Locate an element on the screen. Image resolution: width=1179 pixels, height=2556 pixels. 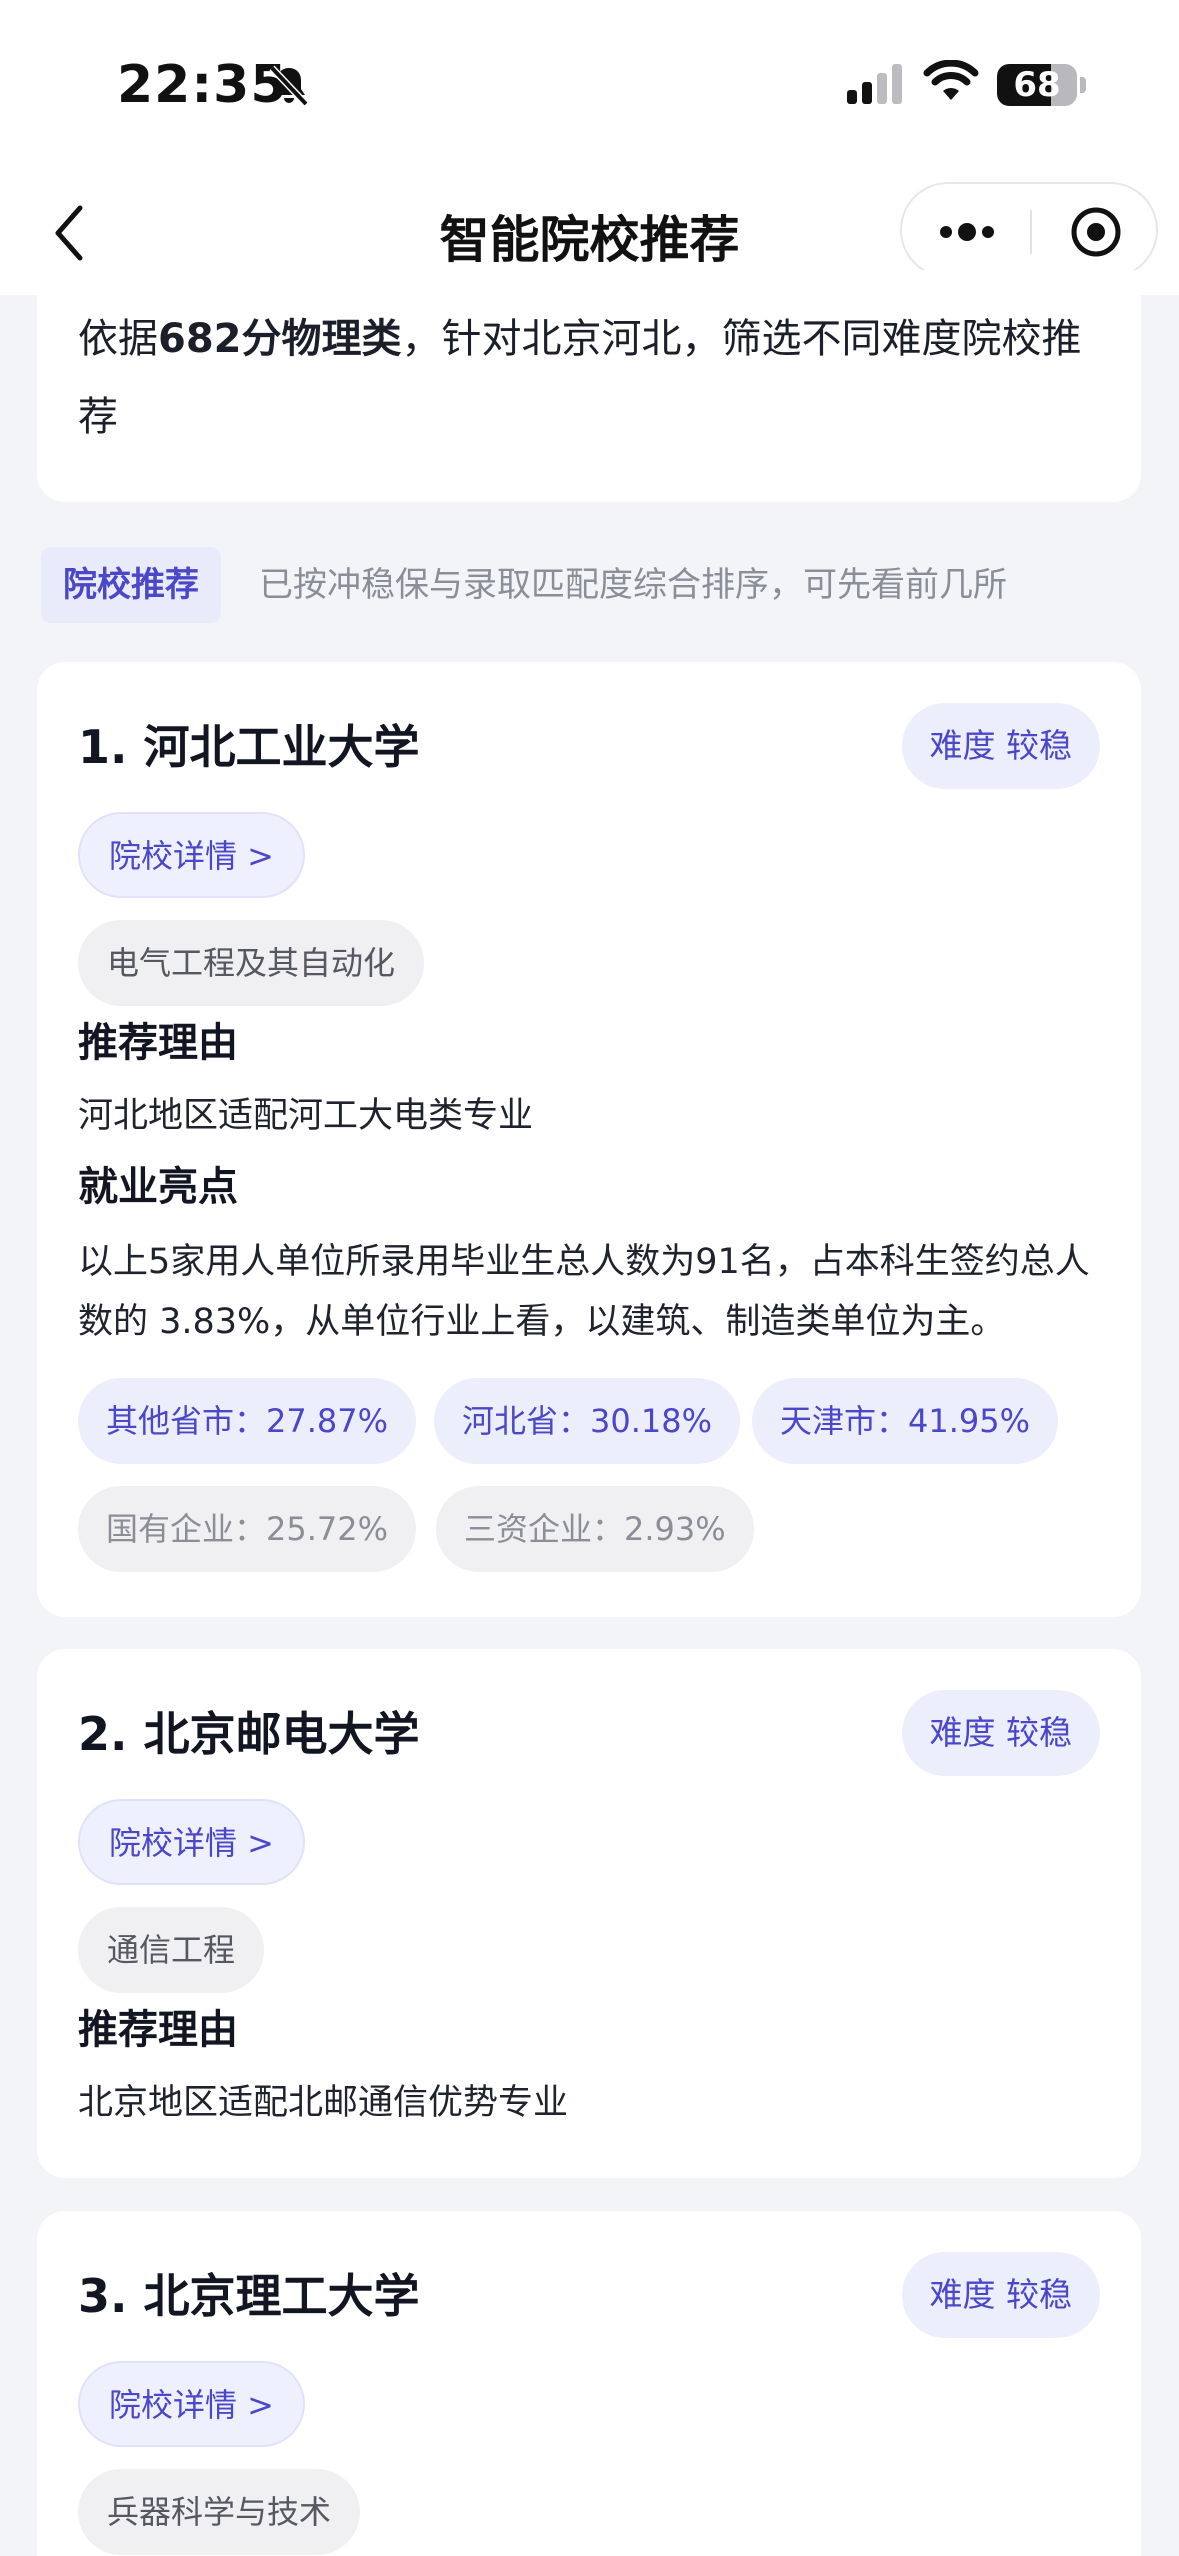
miniprogram-capsule is located at coordinates (1029, 230).